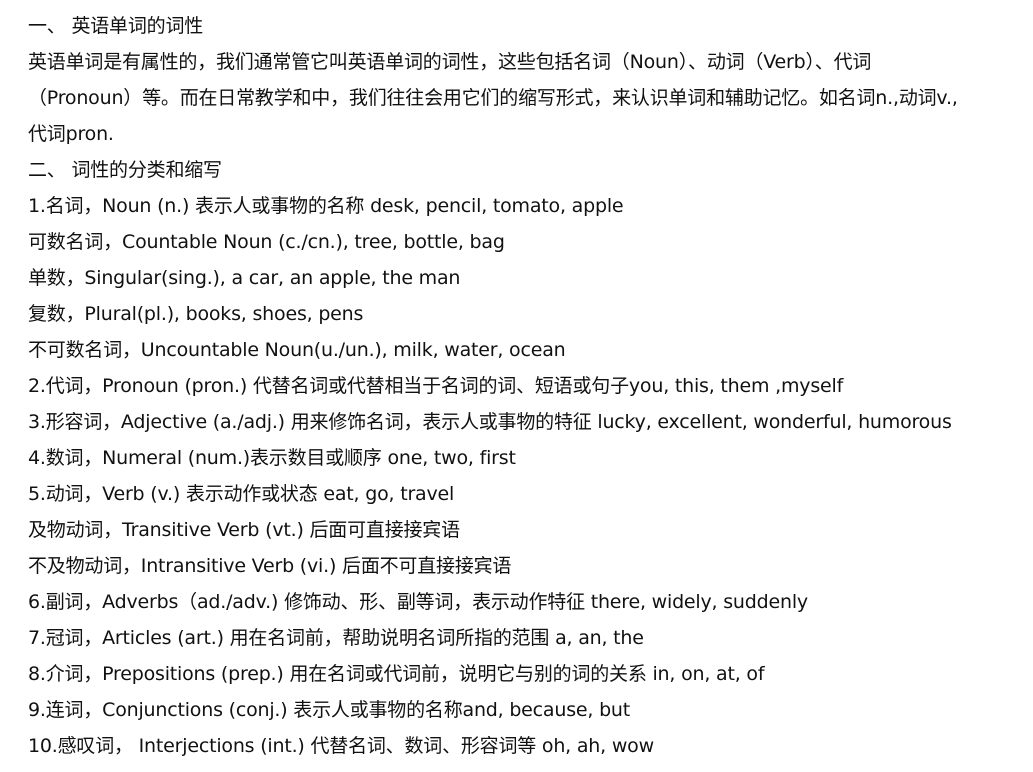 Image resolution: width=1033 pixels, height=772 pixels. I want to click on list-item-plural: 复数，Plural(pl.), books, shoes, pens, so click(196, 314).